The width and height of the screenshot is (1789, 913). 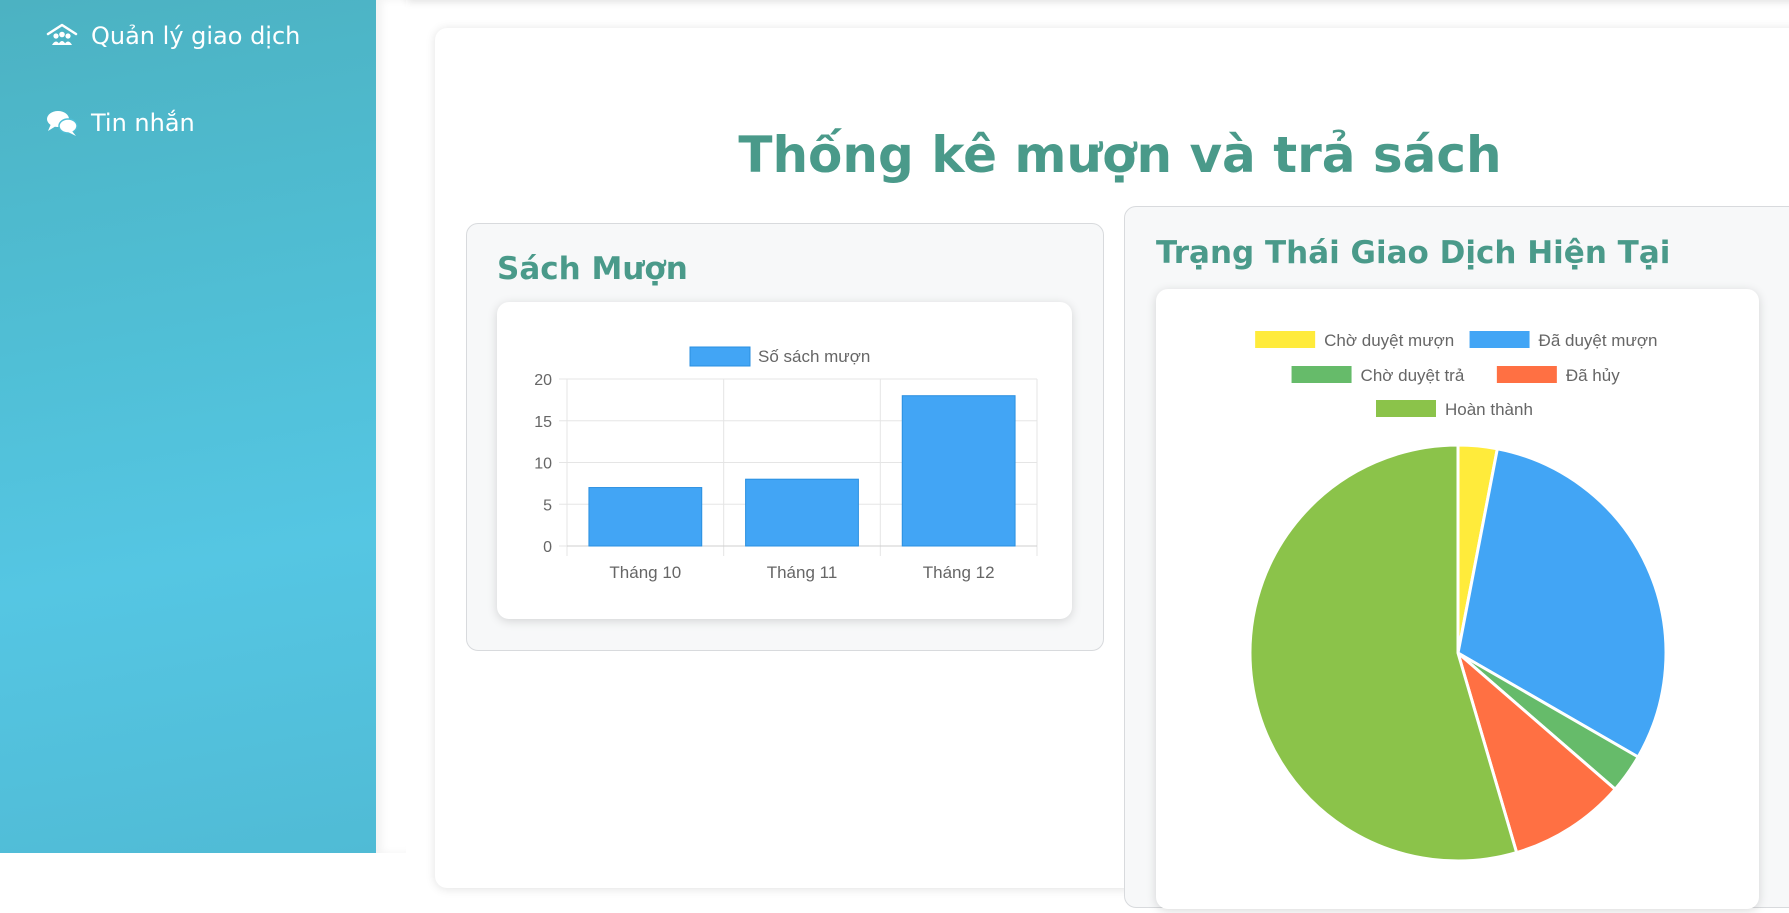 I want to click on legend-label: Hoàn thành, so click(x=1489, y=409).